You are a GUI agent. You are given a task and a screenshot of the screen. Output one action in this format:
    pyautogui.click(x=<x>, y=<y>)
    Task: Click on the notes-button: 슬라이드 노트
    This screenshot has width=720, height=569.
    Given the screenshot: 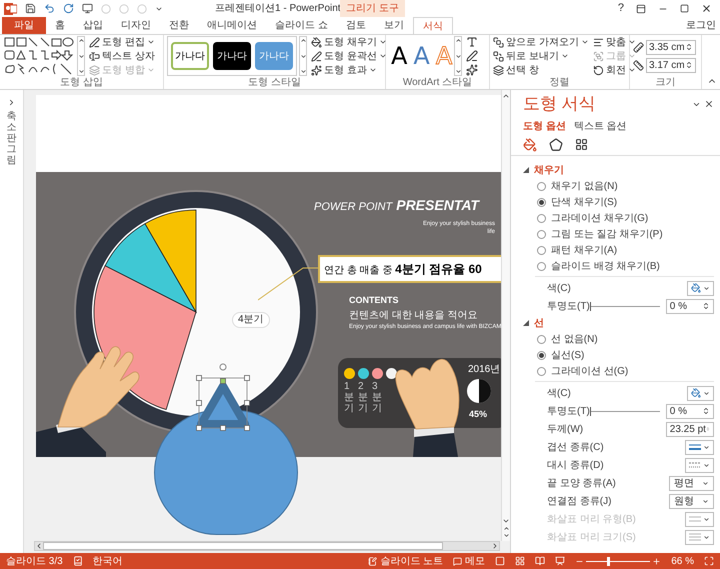 What is the action you would take?
    pyautogui.click(x=406, y=561)
    